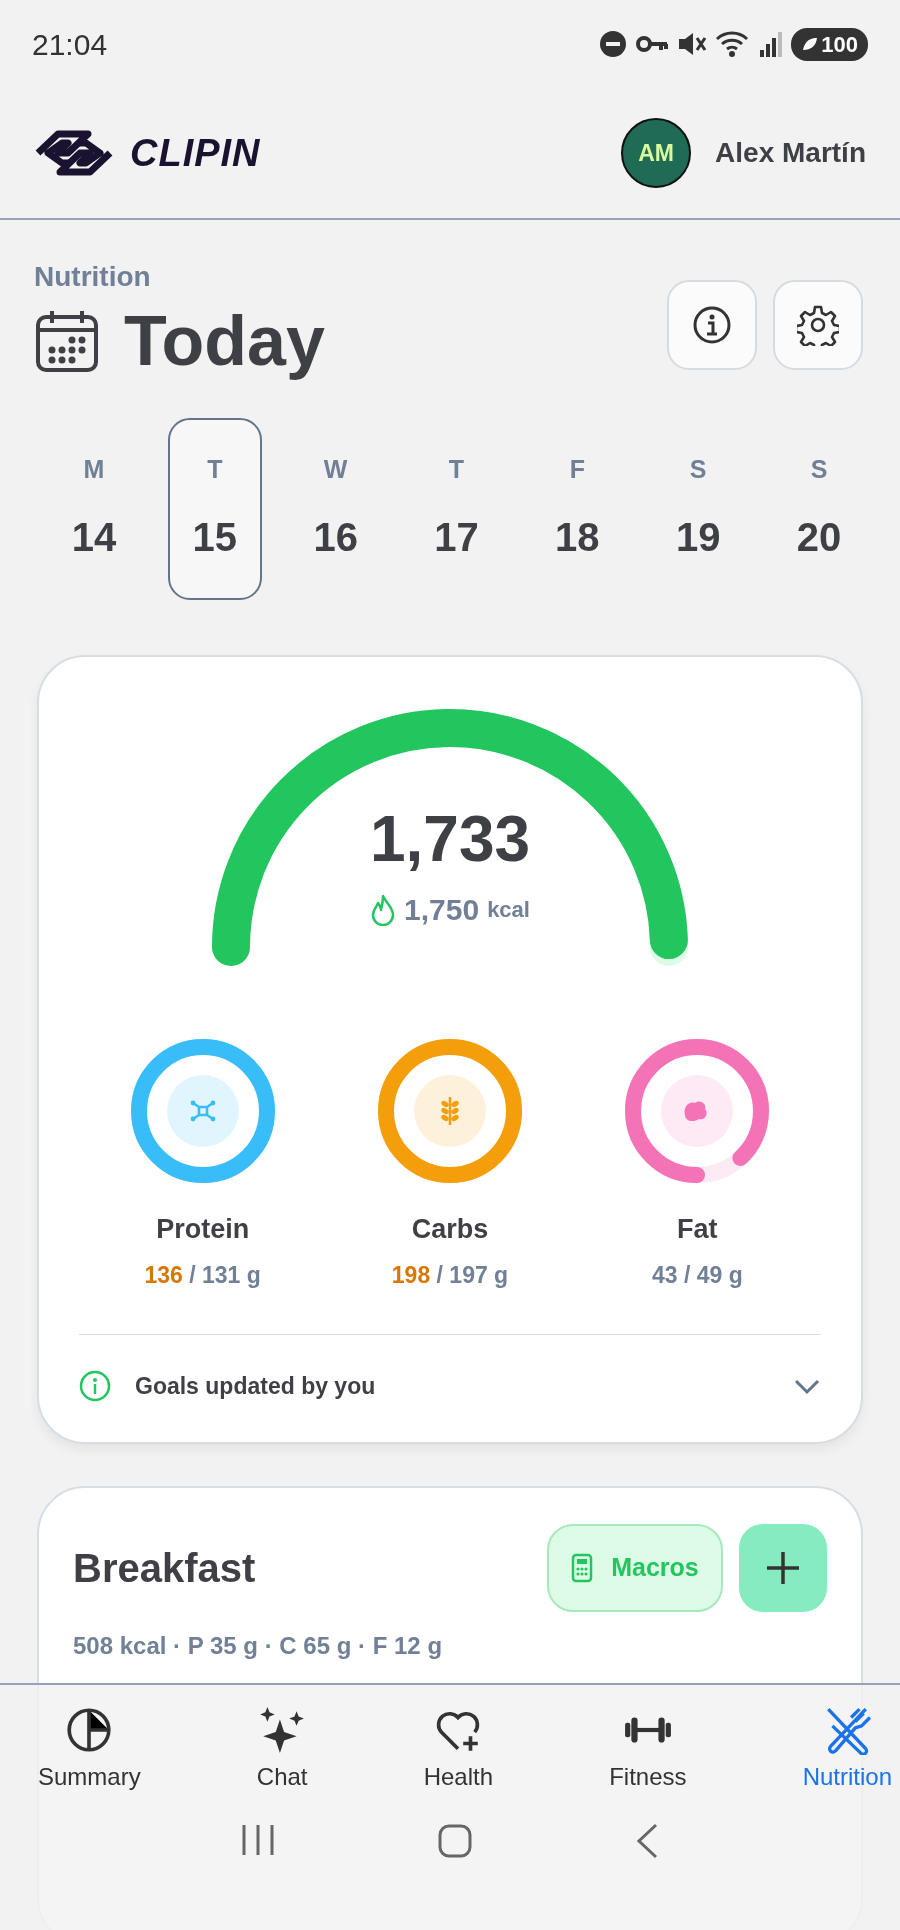 The width and height of the screenshot is (900, 1930). I want to click on signal-icon, so click(771, 44).